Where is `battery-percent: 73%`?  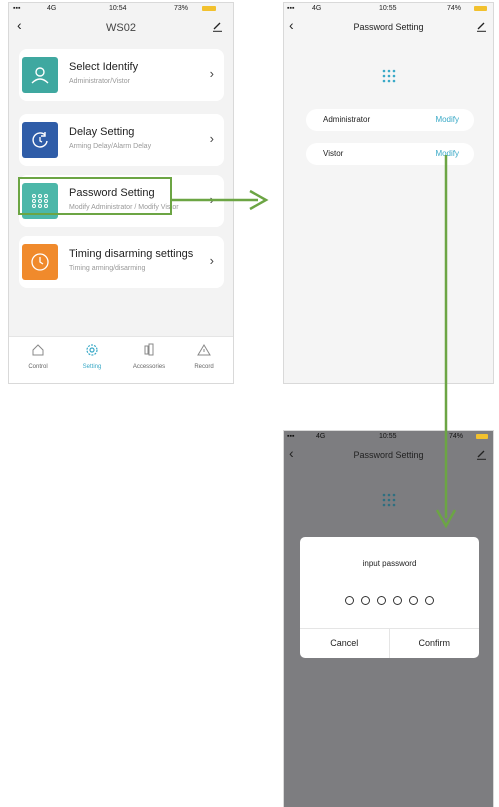
battery-percent: 73% is located at coordinates (181, 8).